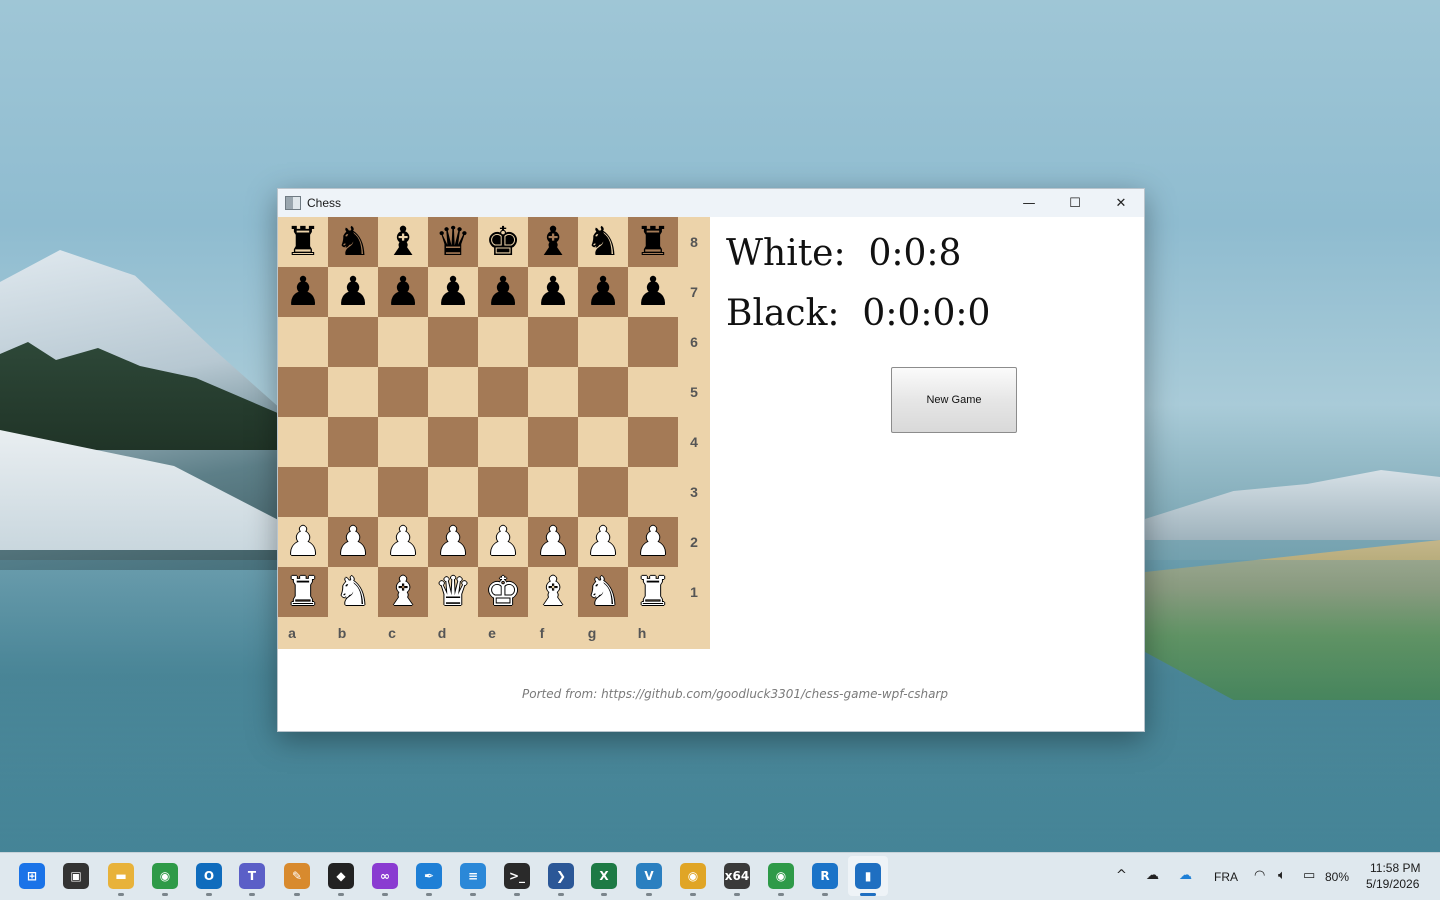 The image size is (1440, 900). What do you see at coordinates (403, 392) in the screenshot?
I see `square-c5` at bounding box center [403, 392].